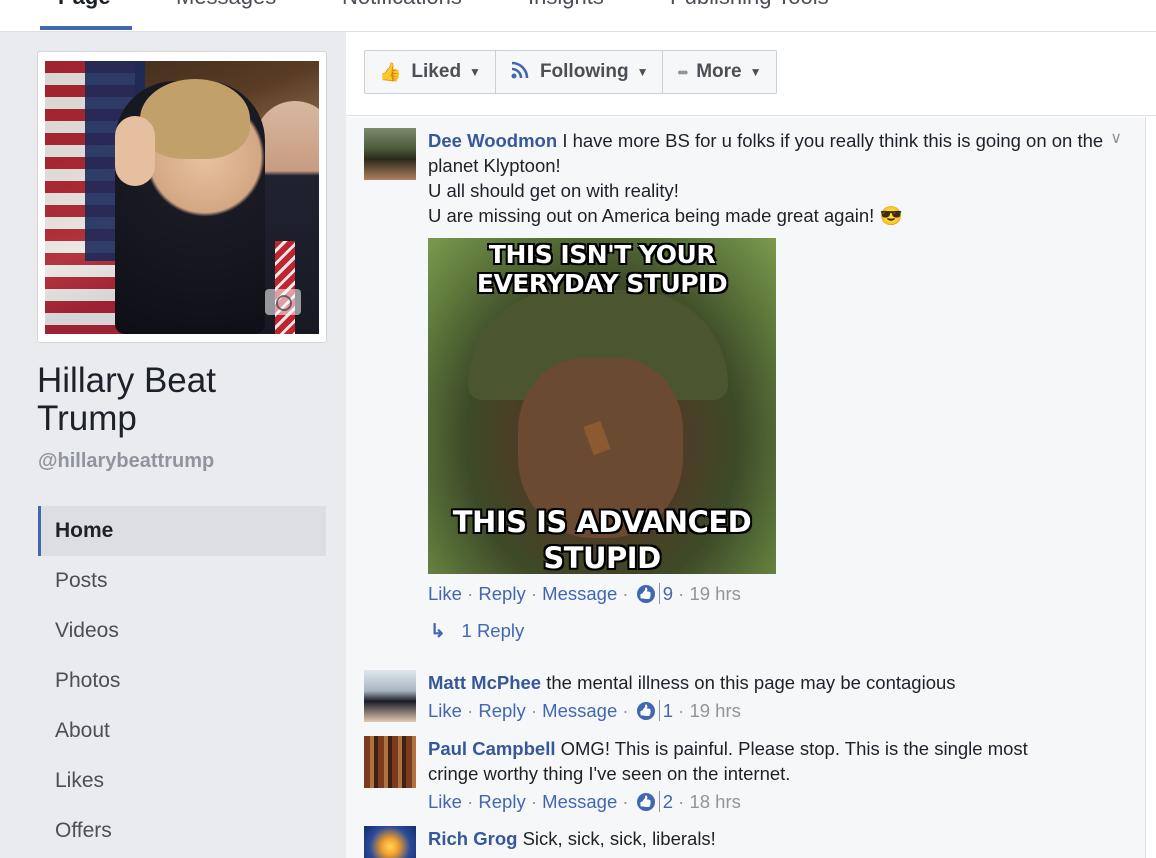 The image size is (1156, 858). I want to click on more-label: More, so click(719, 71).